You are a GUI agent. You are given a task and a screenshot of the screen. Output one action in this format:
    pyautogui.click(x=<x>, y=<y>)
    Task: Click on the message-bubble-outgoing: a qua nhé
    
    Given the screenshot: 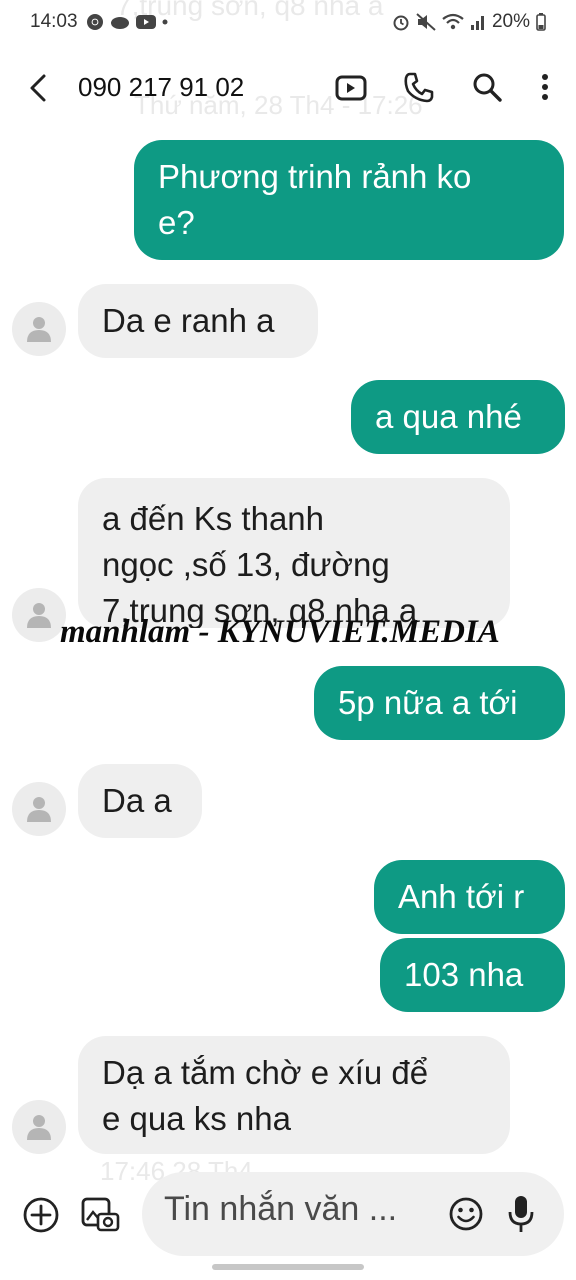 What is the action you would take?
    pyautogui.click(x=458, y=417)
    